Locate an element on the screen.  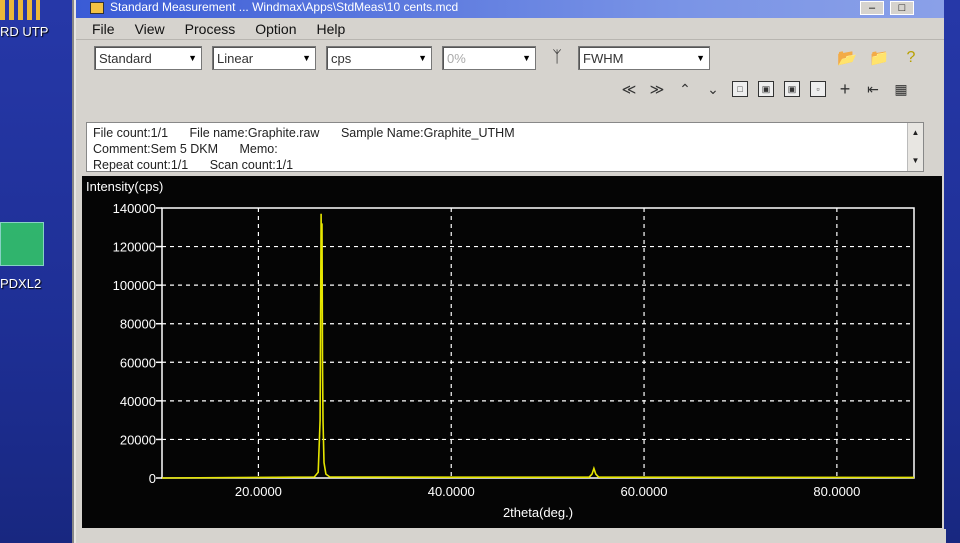
fit-y-icon: ▣ is located at coordinates (792, 89).